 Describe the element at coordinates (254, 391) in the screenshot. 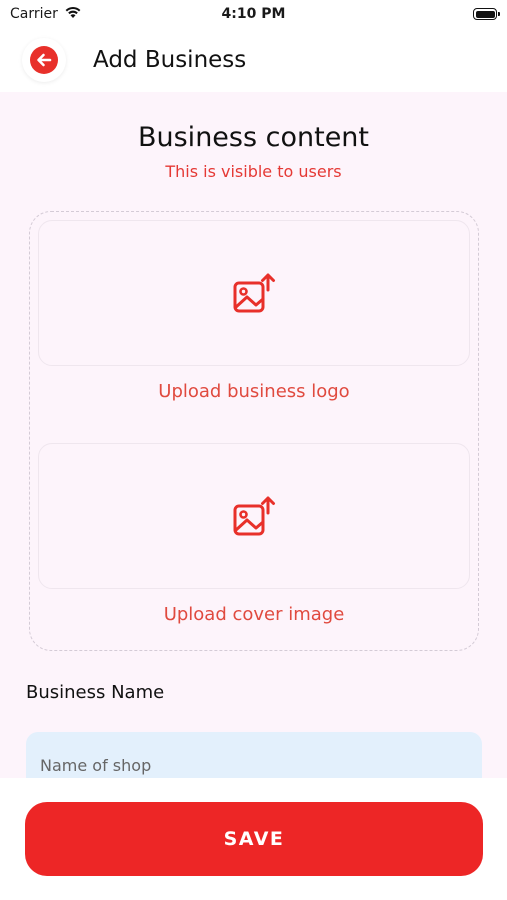

I see `upload-logo-label: Upload business logo` at that location.